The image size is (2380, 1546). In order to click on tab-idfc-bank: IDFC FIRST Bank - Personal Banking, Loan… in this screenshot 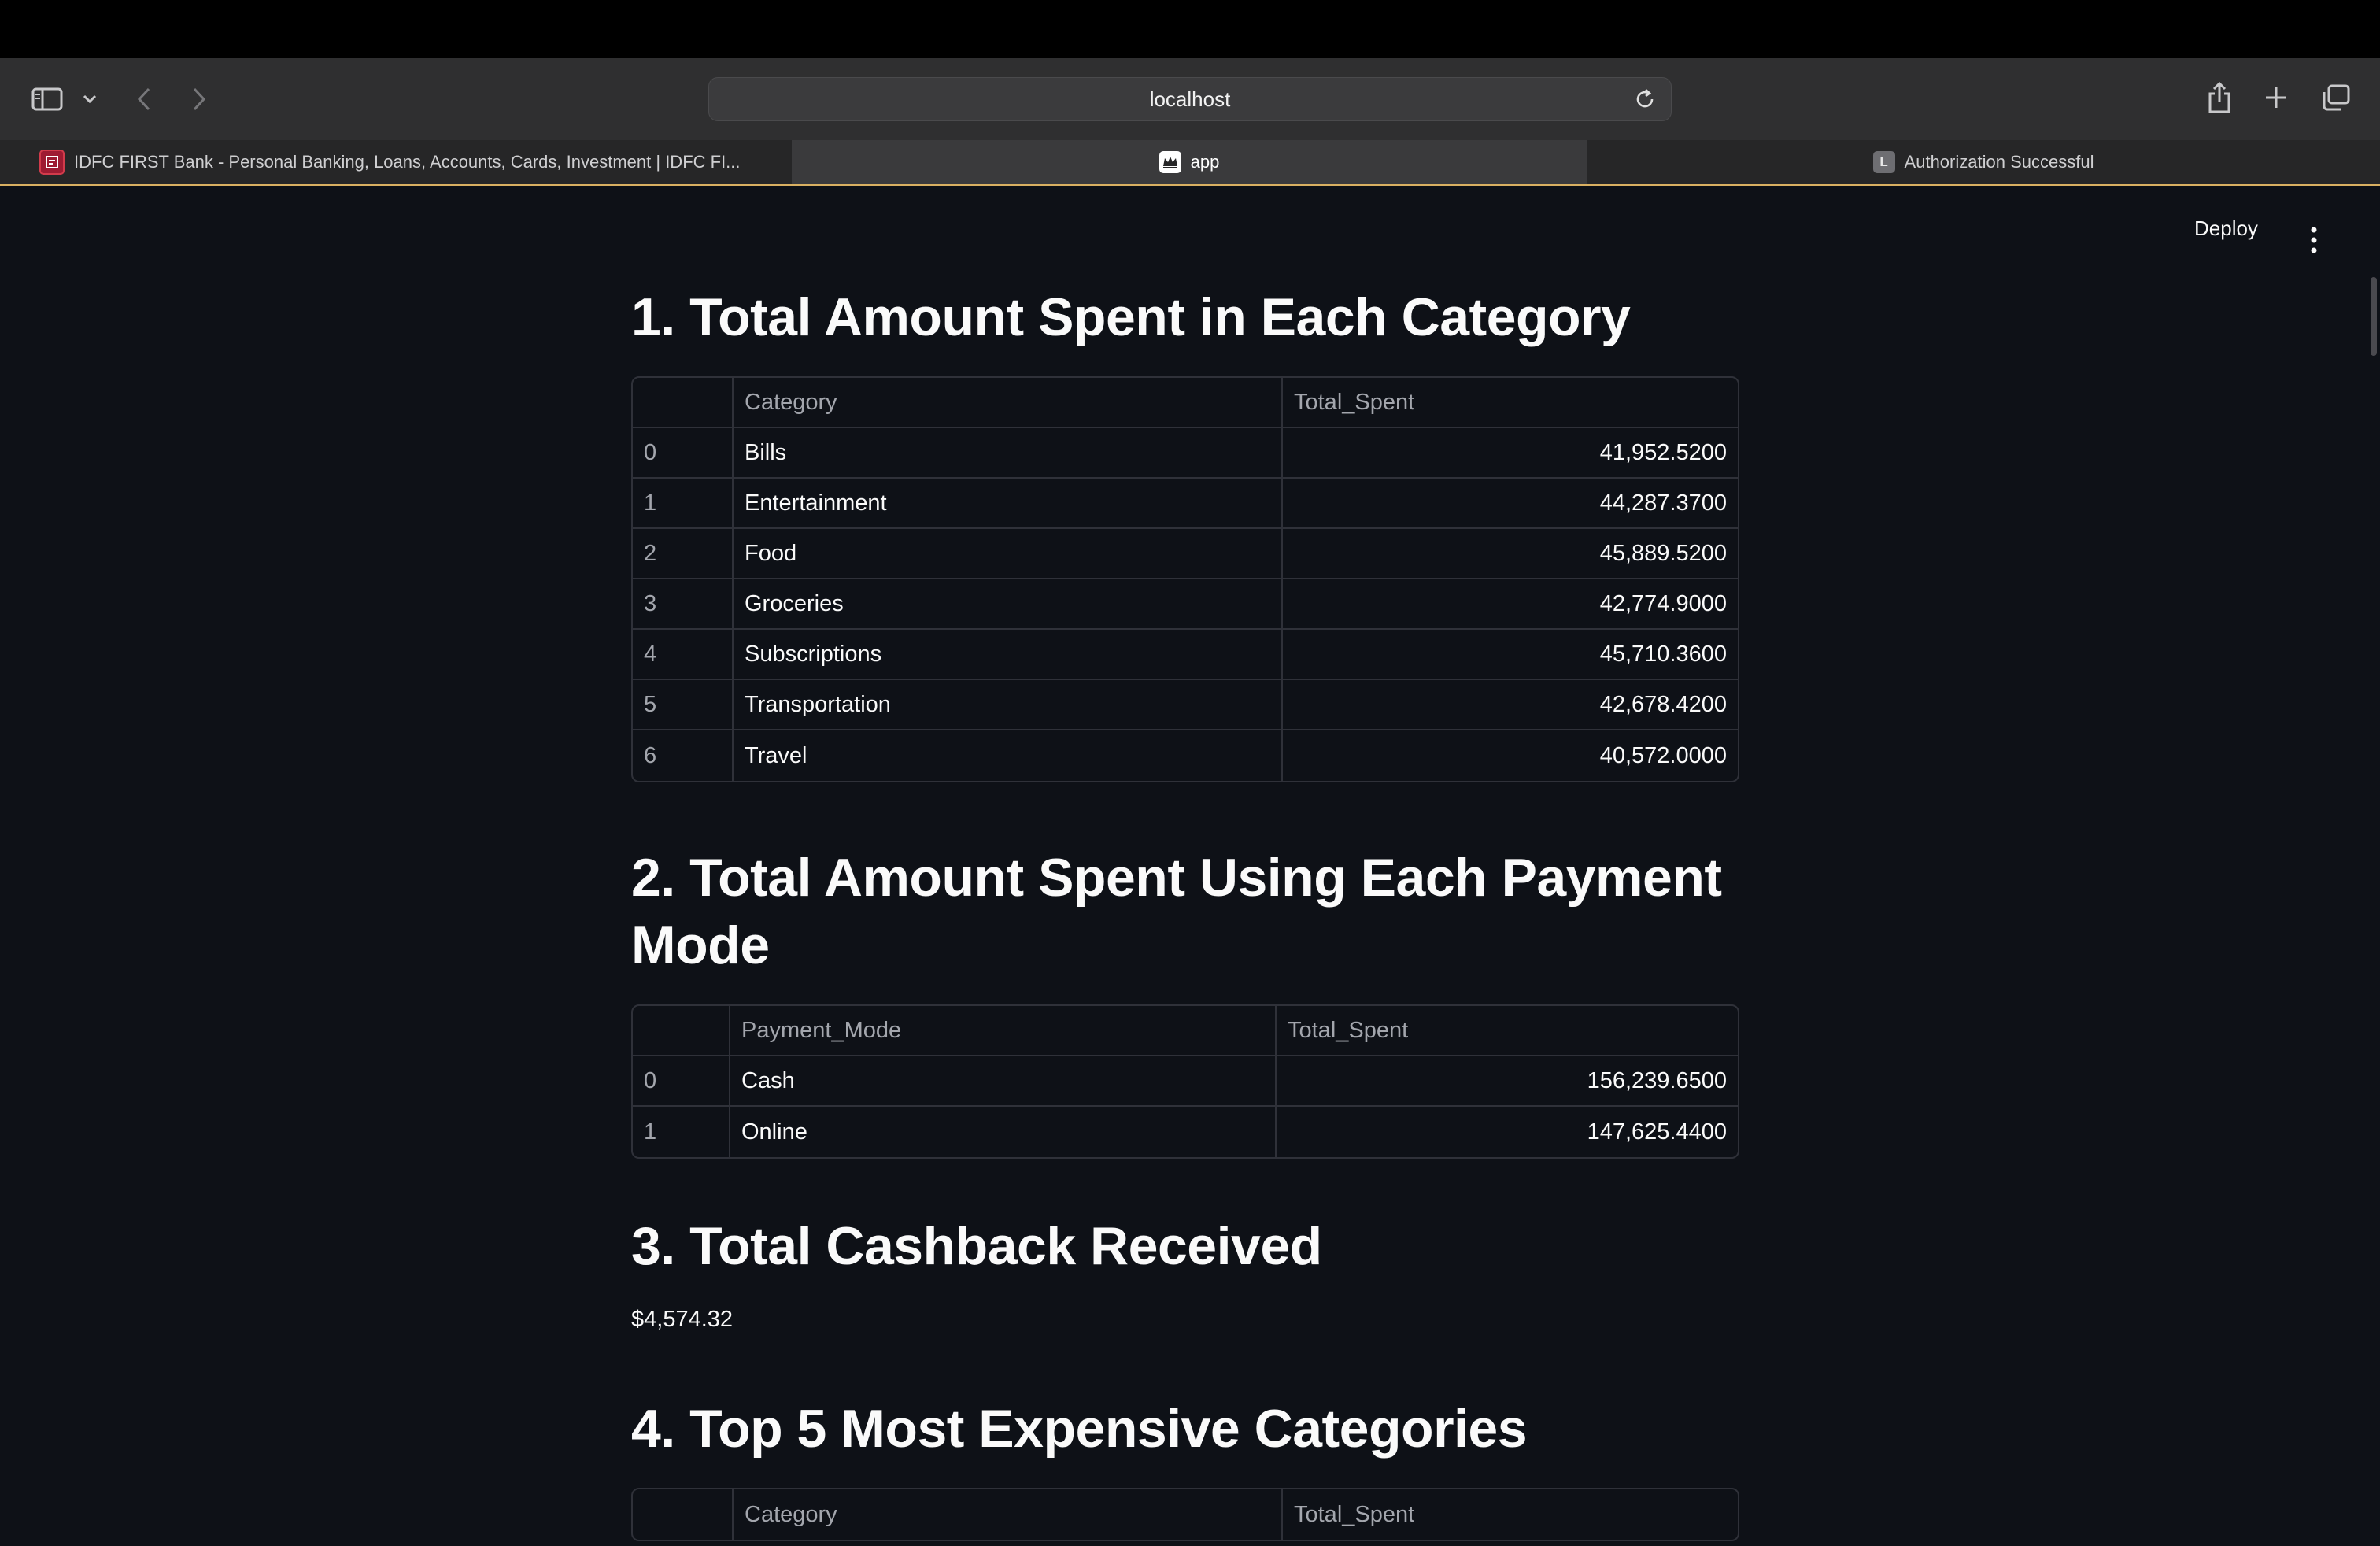, I will do `click(396, 162)`.